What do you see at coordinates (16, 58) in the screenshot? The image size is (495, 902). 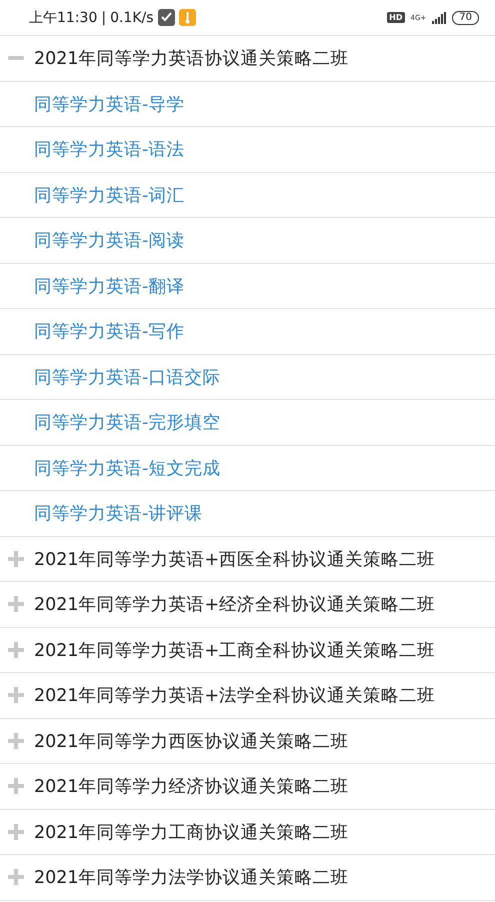 I see `minus-icon` at bounding box center [16, 58].